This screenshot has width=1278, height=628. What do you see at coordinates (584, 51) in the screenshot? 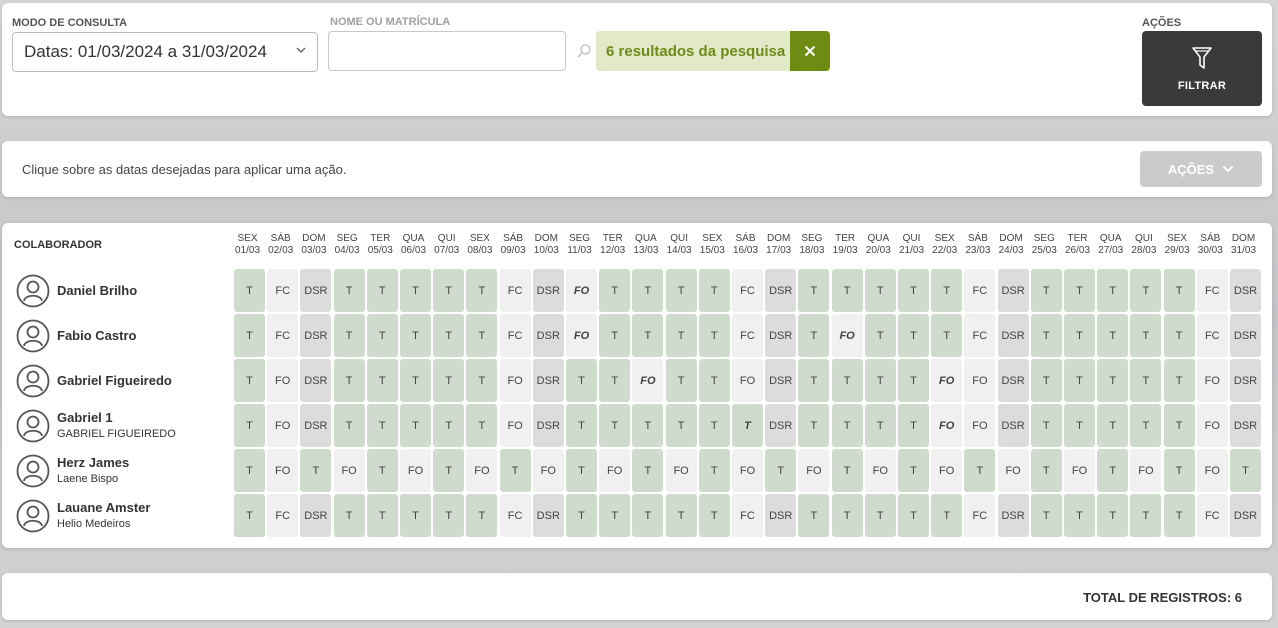
I see `search-icon` at bounding box center [584, 51].